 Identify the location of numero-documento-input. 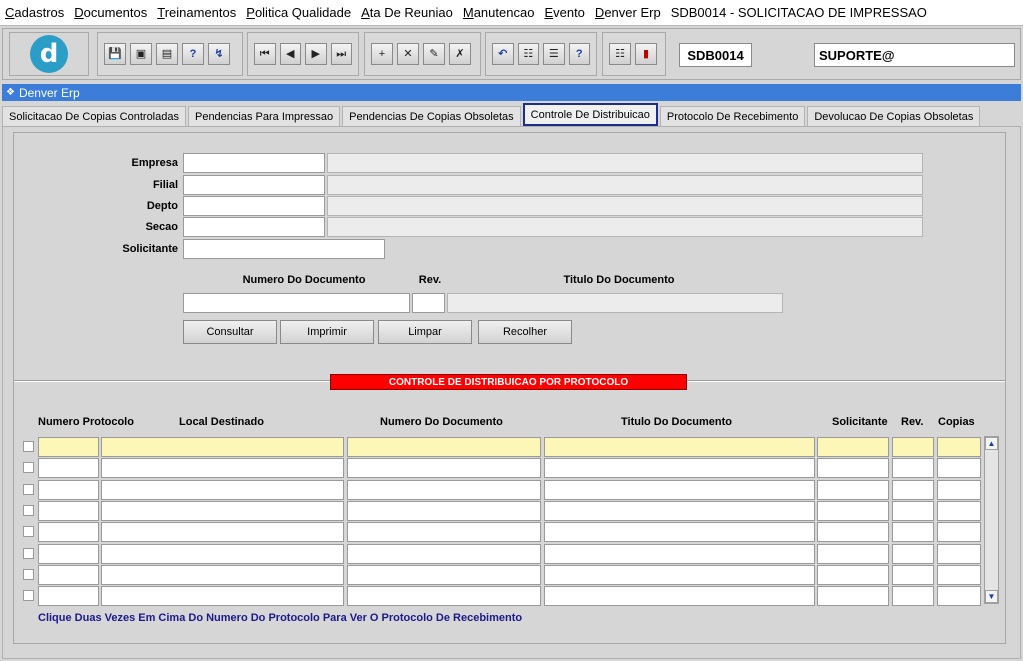
(296, 303).